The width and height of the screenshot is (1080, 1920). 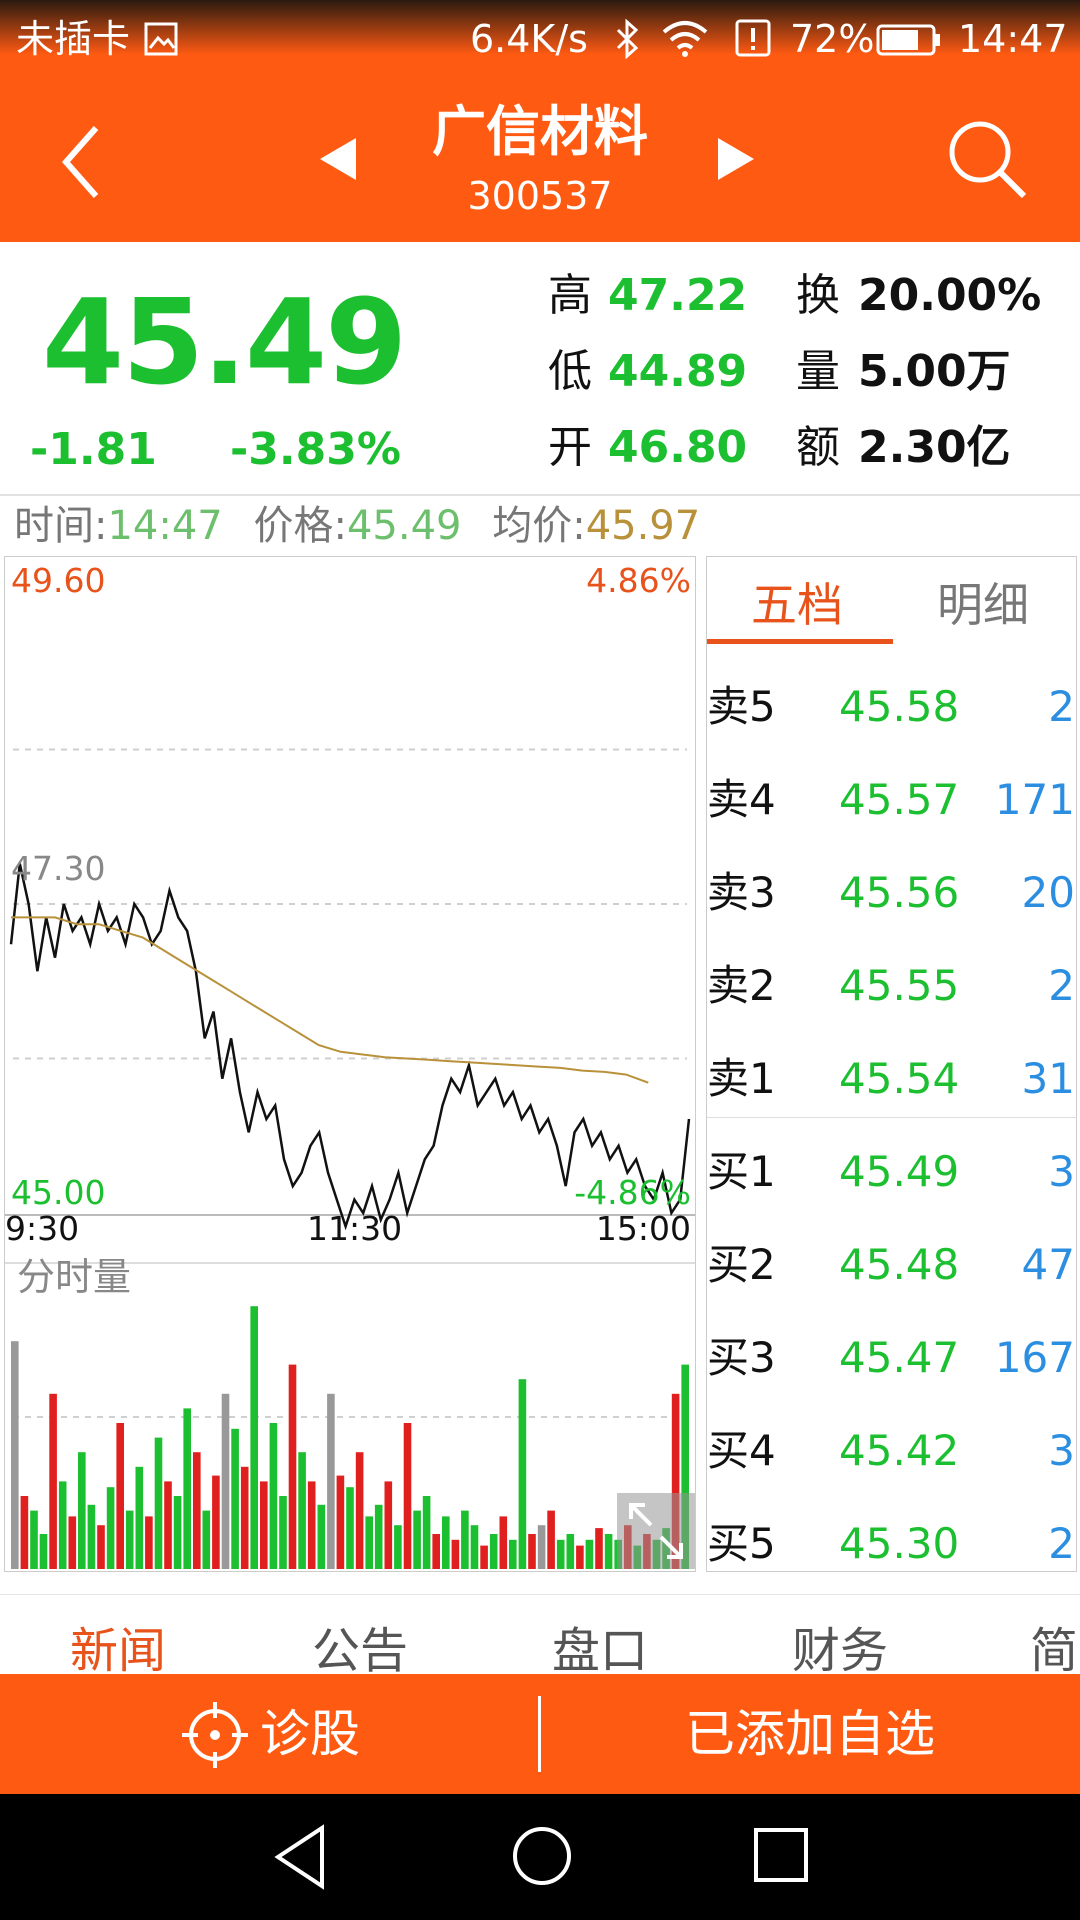 I want to click on diagnose-button: 诊股, so click(x=341, y=1734).